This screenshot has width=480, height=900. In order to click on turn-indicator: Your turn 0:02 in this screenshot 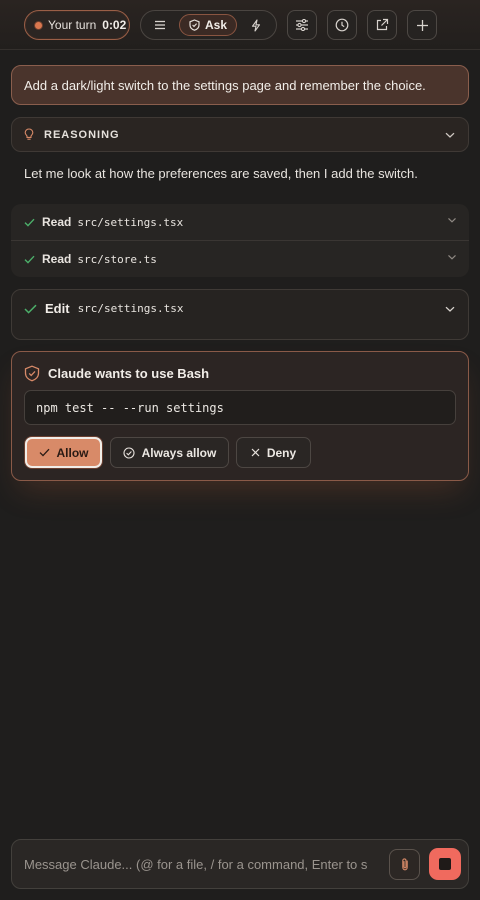, I will do `click(77, 25)`.